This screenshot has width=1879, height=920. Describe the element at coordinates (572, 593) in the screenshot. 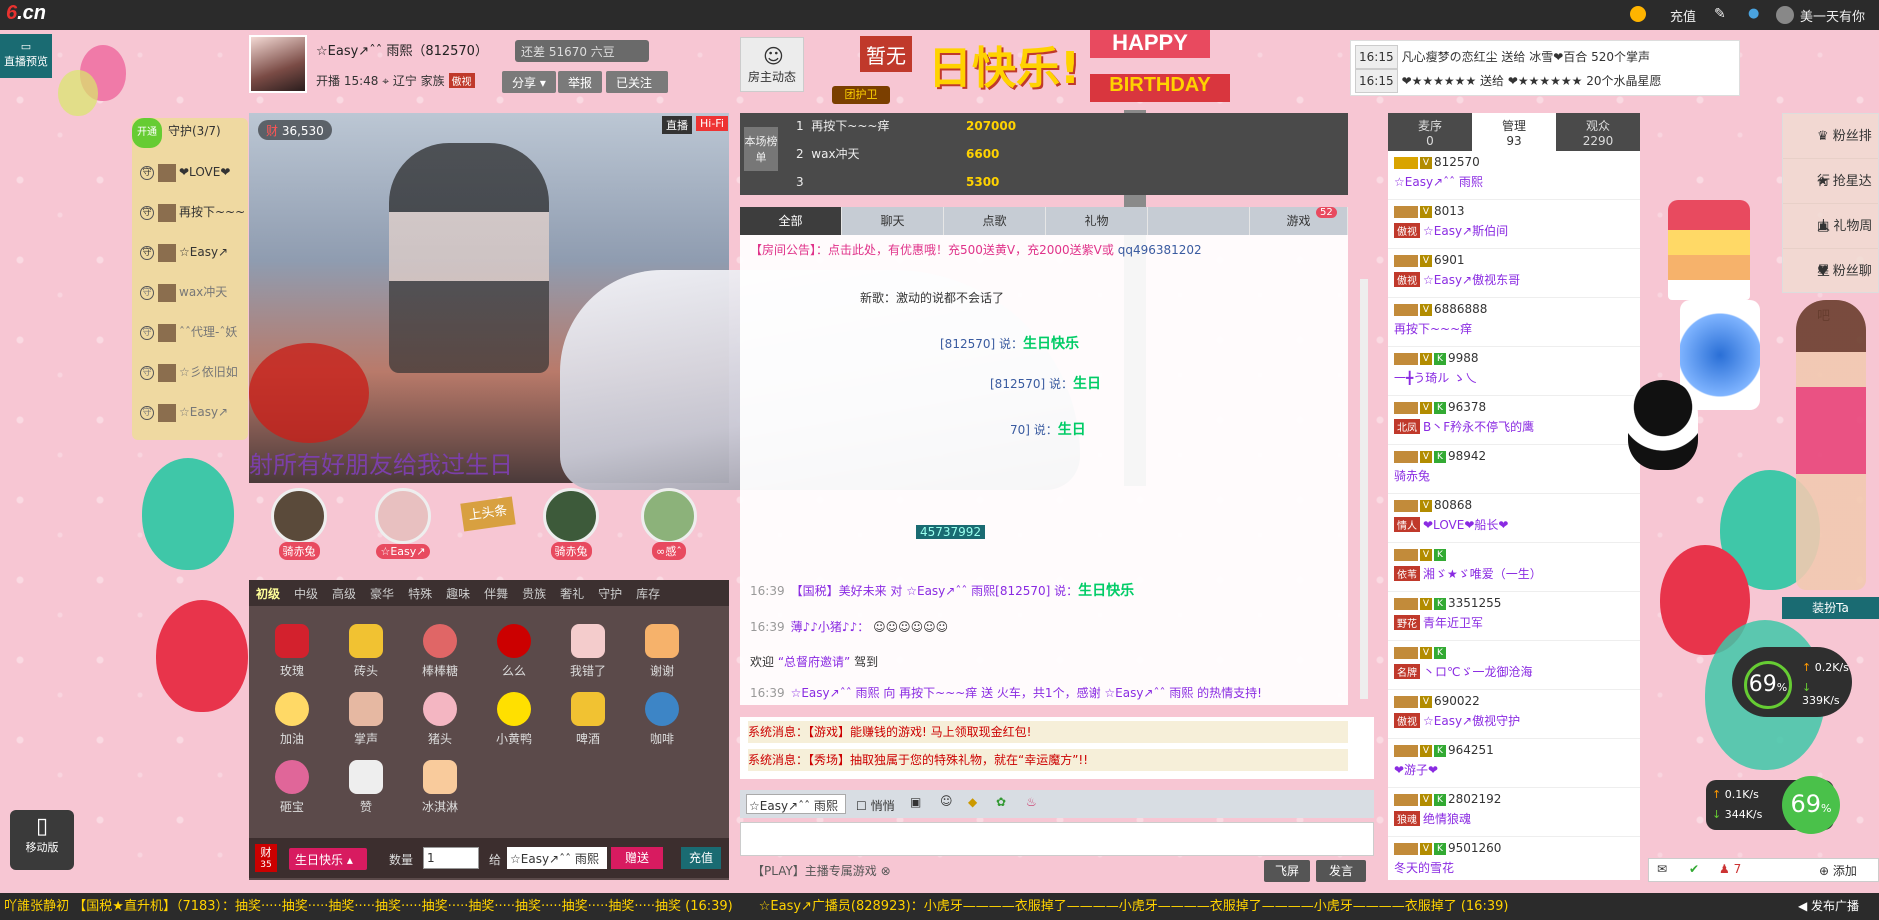

I see `gift-tab: 奢礼` at that location.